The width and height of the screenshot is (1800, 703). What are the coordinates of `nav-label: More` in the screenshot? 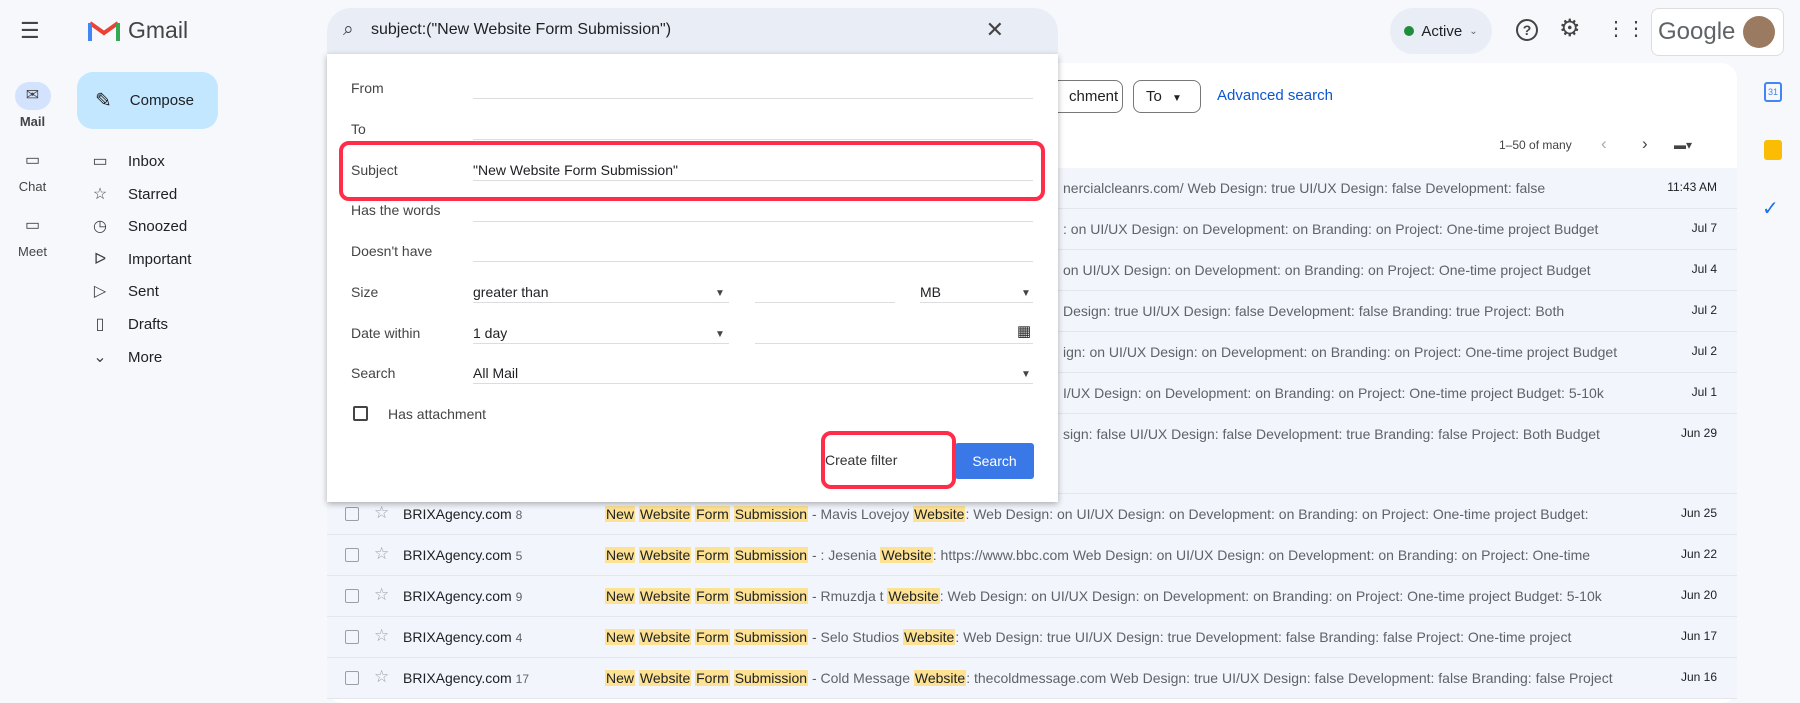 It's located at (145, 357).